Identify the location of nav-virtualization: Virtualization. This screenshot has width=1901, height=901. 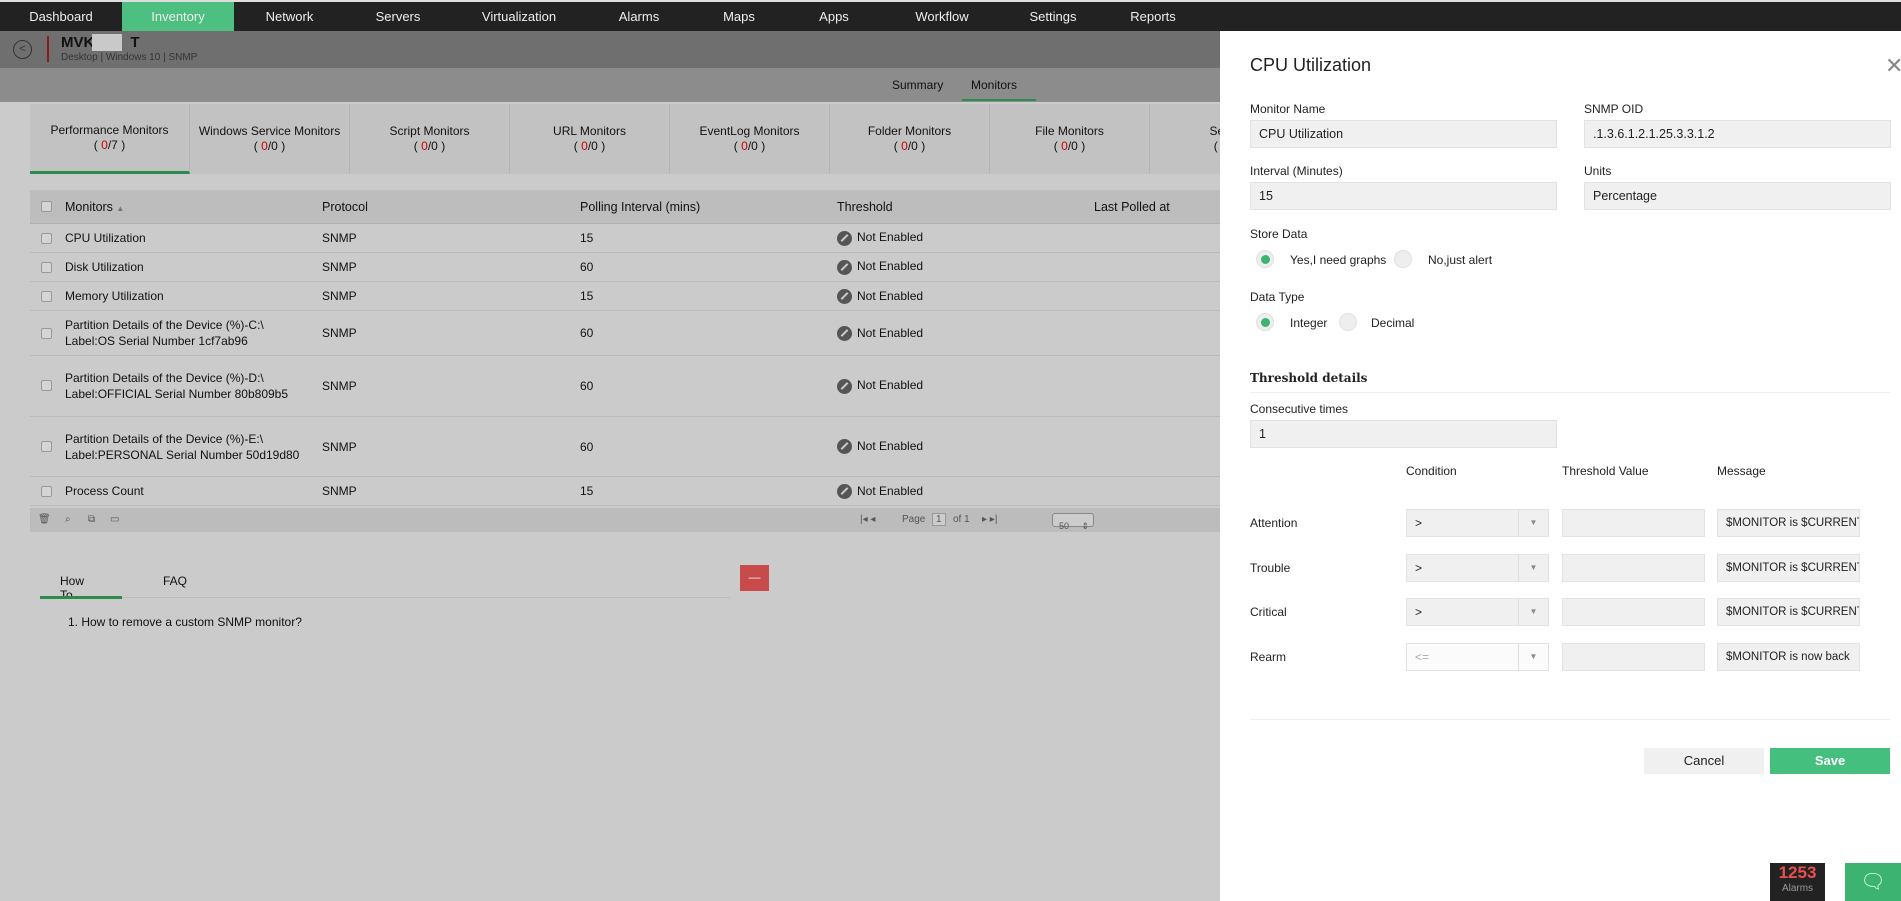
(519, 16).